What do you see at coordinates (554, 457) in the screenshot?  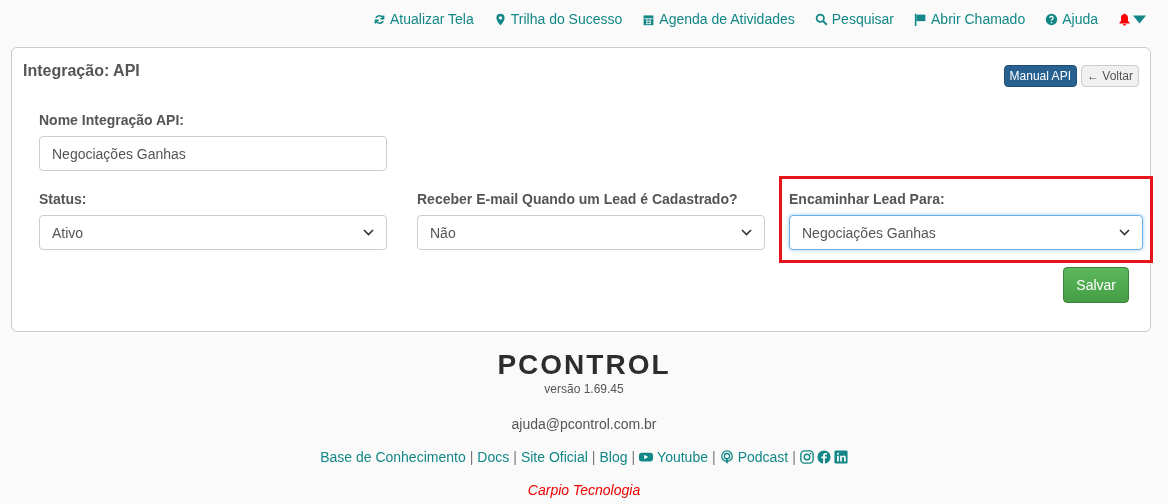 I see `footer-link: Site Oficial` at bounding box center [554, 457].